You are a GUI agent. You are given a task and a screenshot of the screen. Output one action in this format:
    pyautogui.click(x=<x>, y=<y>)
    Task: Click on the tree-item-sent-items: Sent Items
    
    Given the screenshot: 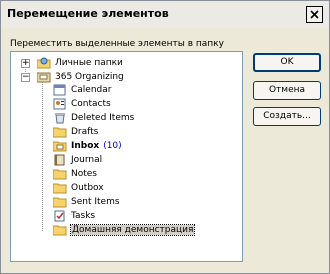 What is the action you would take?
    pyautogui.click(x=86, y=202)
    